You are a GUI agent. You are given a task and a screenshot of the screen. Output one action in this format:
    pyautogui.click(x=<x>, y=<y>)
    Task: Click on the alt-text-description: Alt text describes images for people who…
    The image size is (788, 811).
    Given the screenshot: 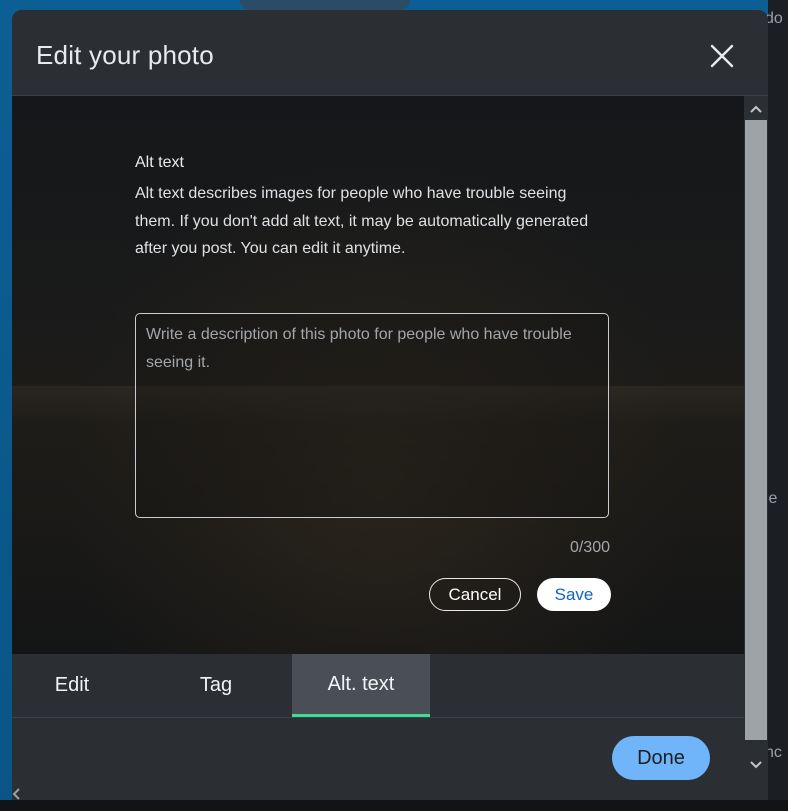 What is the action you would take?
    pyautogui.click(x=362, y=221)
    